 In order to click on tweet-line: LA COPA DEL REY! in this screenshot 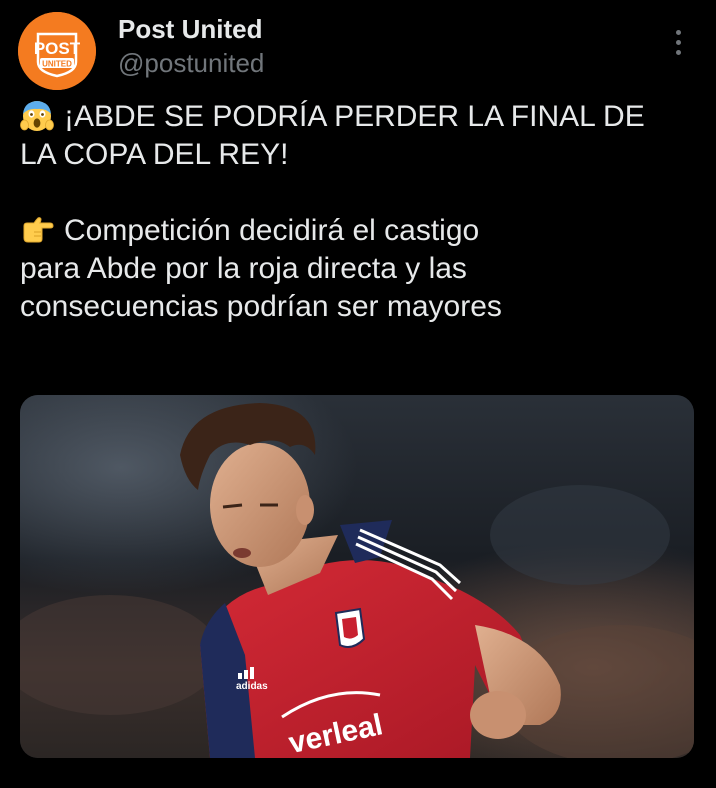, I will do `click(360, 155)`.